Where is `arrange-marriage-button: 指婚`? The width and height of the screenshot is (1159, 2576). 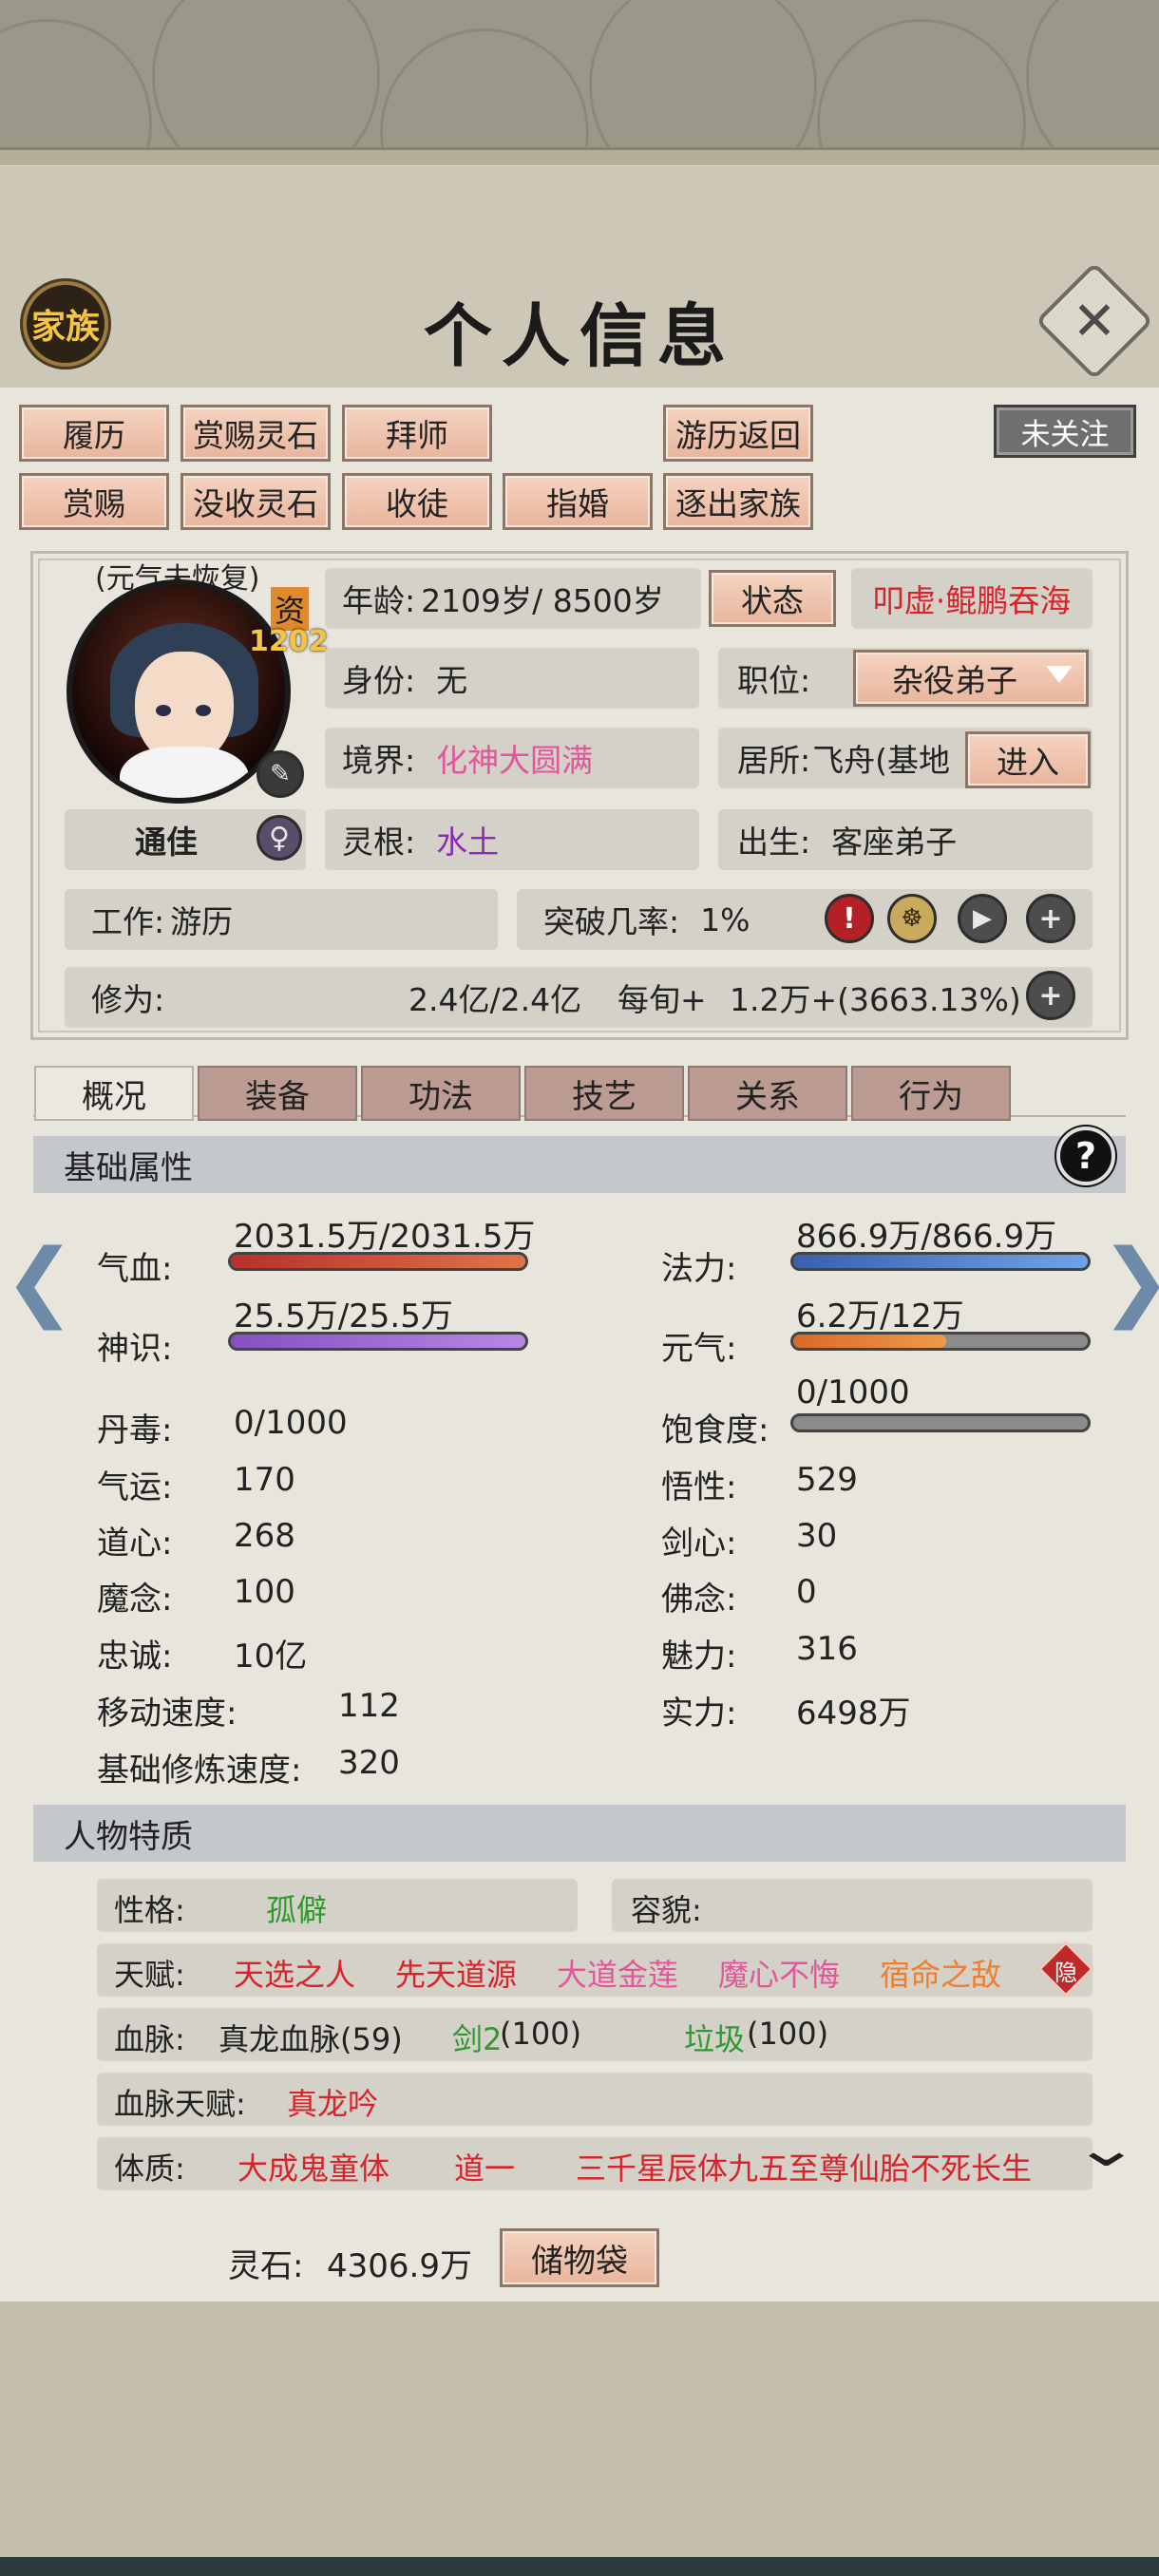
arrange-marriage-button: 指婚 is located at coordinates (578, 501).